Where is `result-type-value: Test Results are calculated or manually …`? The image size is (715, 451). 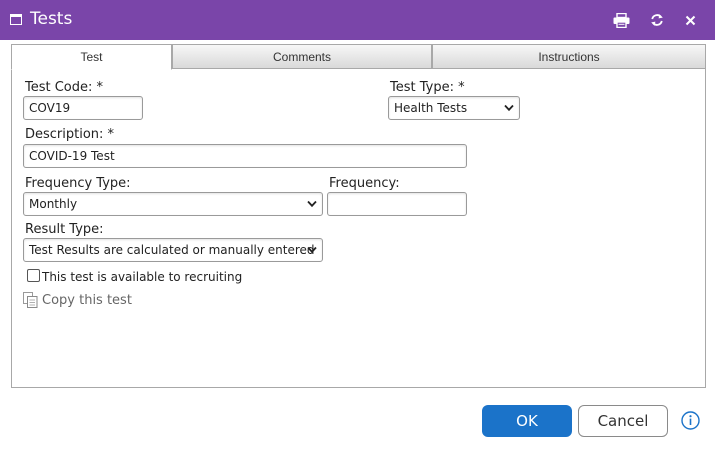 result-type-value: Test Results are calculated or manually … is located at coordinates (172, 250).